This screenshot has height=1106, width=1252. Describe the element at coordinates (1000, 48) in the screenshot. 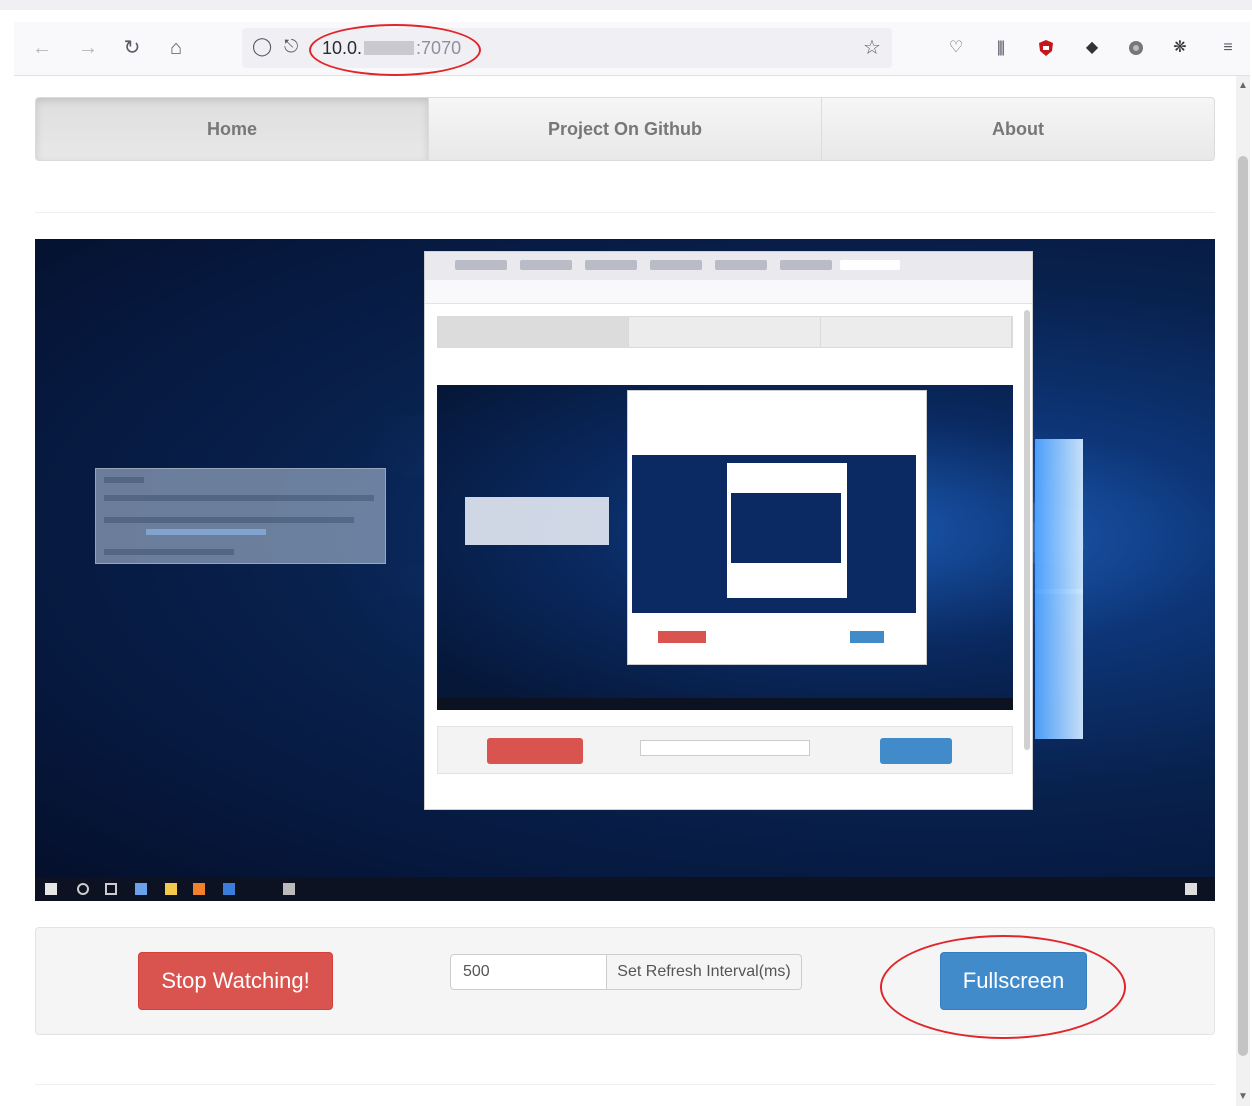

I see `library-icon: |||` at that location.